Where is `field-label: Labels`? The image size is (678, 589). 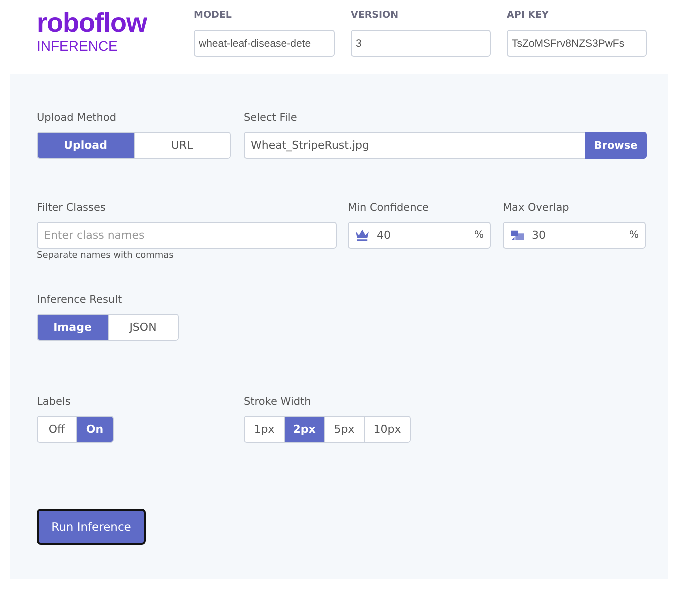
field-label: Labels is located at coordinates (54, 403).